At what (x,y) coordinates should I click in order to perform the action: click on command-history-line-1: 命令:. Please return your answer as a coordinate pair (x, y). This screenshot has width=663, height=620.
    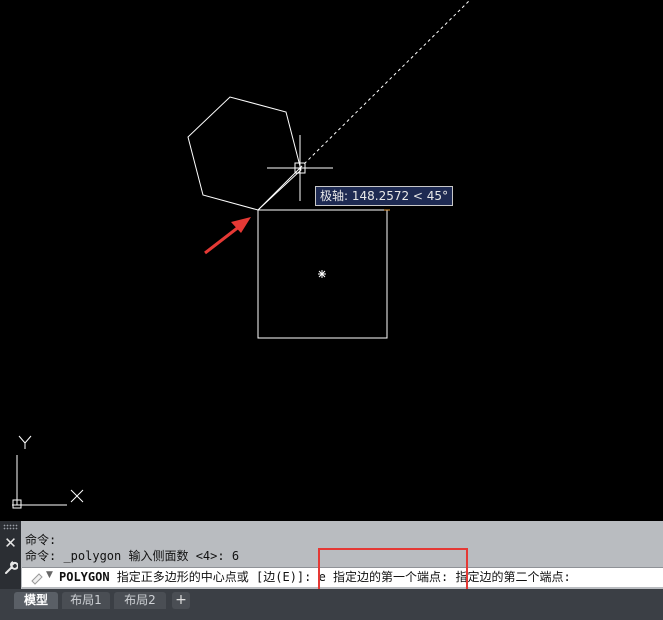
    Looking at the image, I should click on (41, 540).